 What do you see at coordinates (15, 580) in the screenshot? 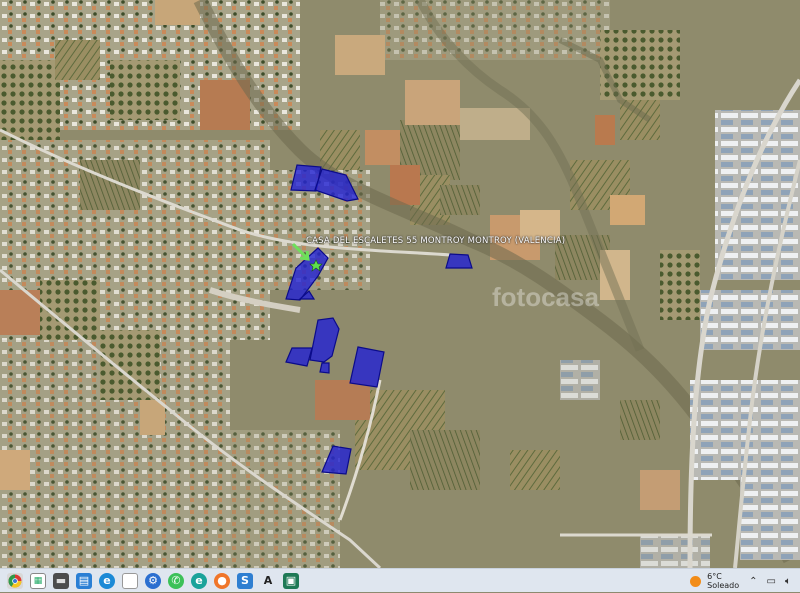
I see `chrome-icon` at bounding box center [15, 580].